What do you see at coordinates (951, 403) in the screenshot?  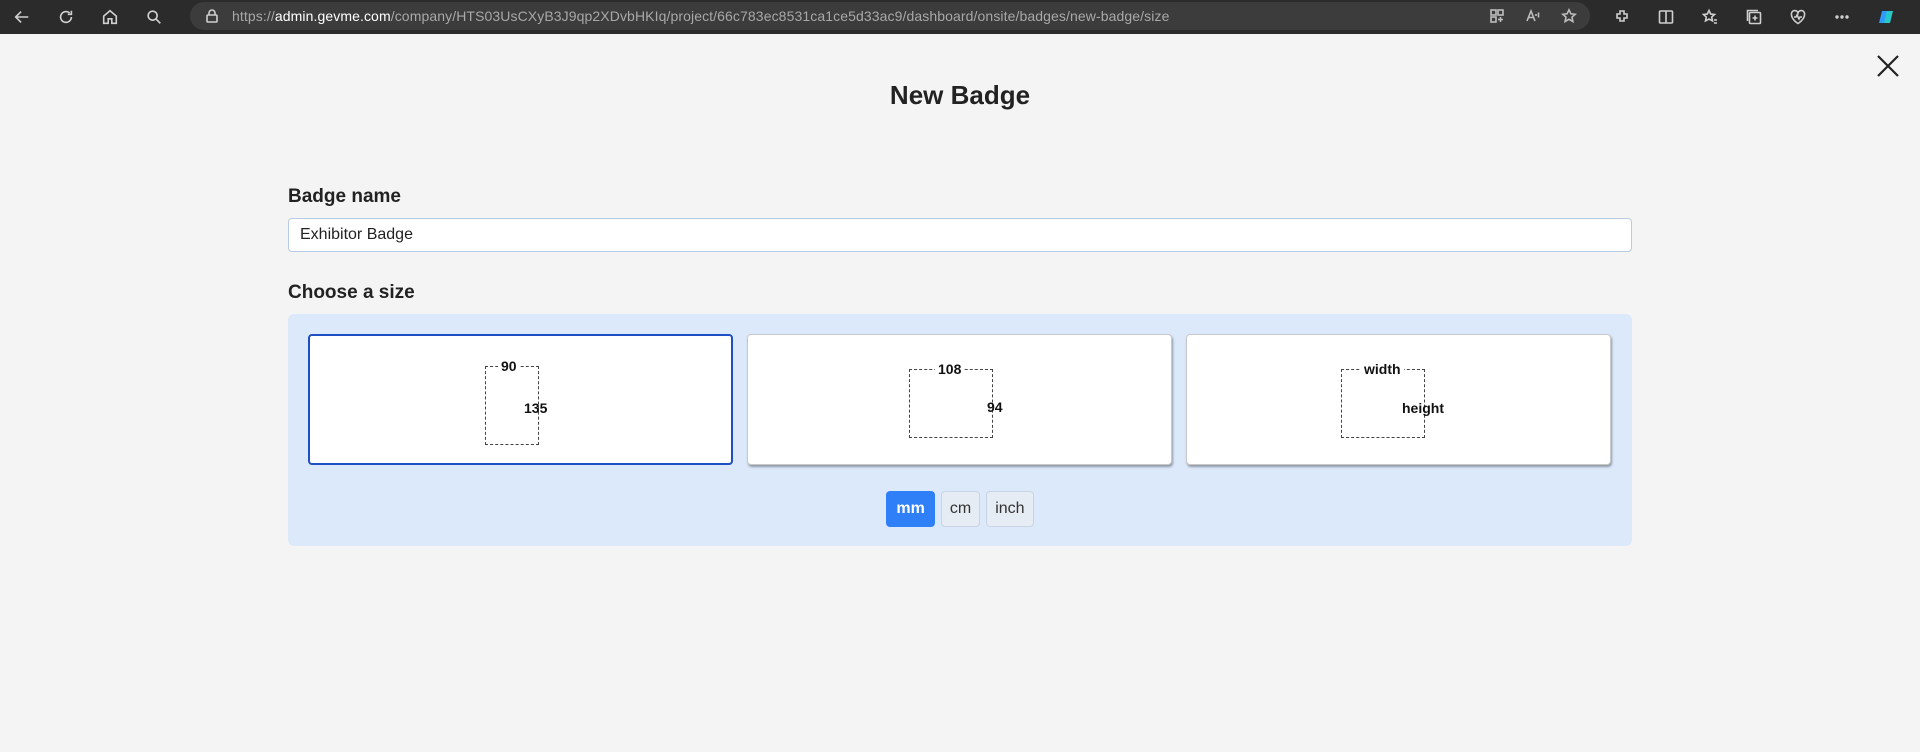 I see `badge-outline` at bounding box center [951, 403].